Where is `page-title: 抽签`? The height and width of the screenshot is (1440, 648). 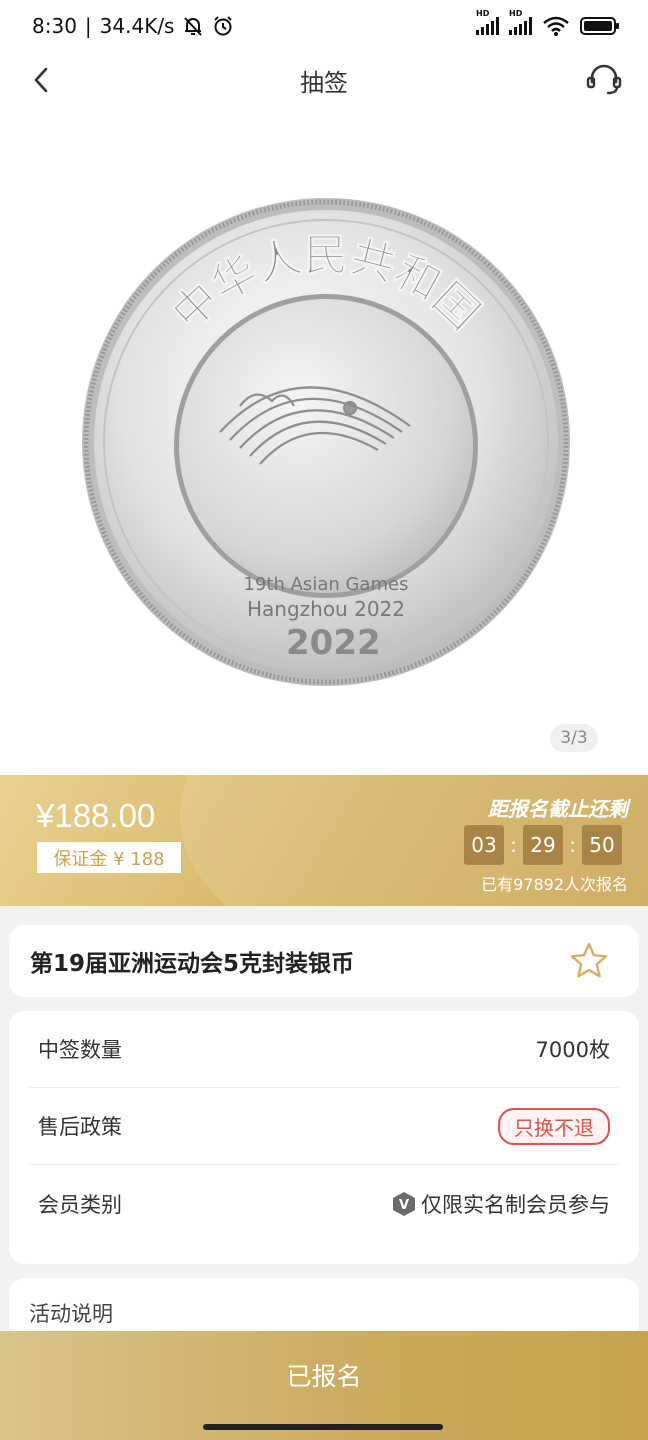
page-title: 抽签 is located at coordinates (324, 82).